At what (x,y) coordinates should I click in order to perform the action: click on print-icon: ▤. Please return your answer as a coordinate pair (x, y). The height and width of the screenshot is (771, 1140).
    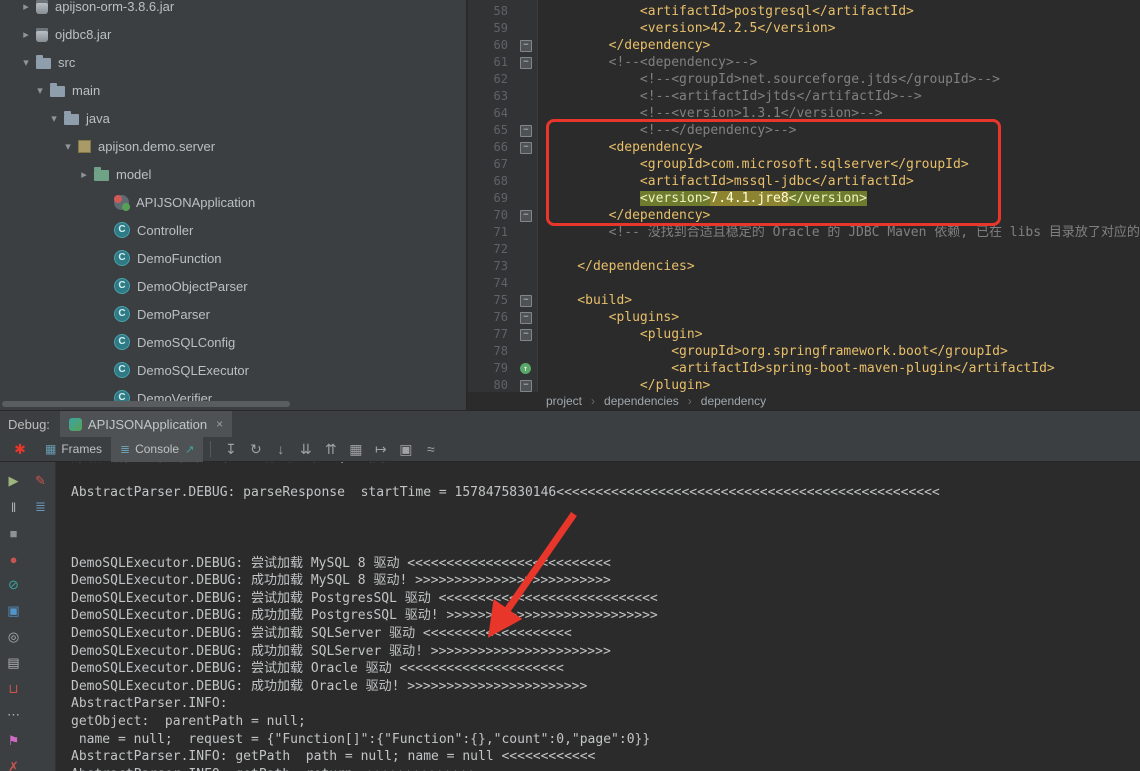
    Looking at the image, I should click on (13, 663).